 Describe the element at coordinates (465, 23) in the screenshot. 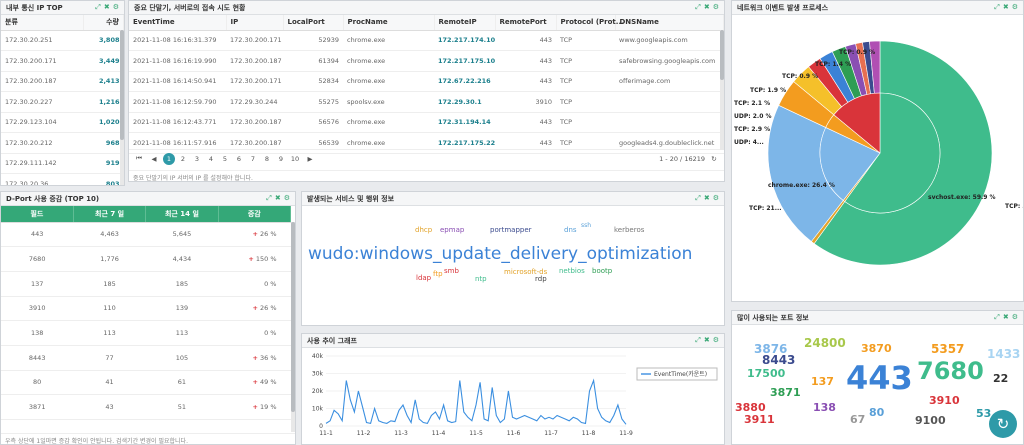

I see `col-header: RemoteIP` at that location.